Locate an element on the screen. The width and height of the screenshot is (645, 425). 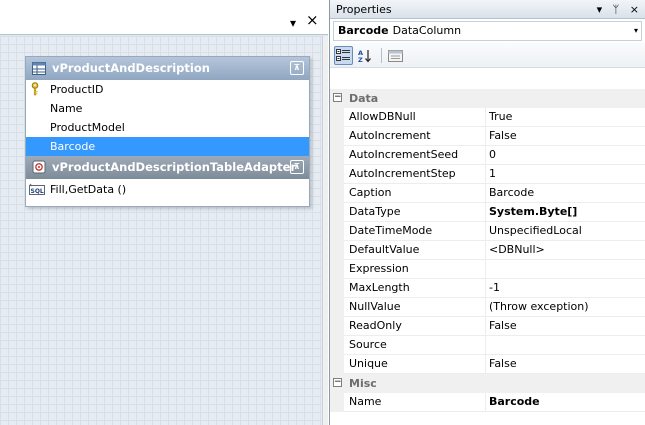
tableadapter-header: vProductAndDescriptionTableAdapter ⊼ is located at coordinates (167, 167).